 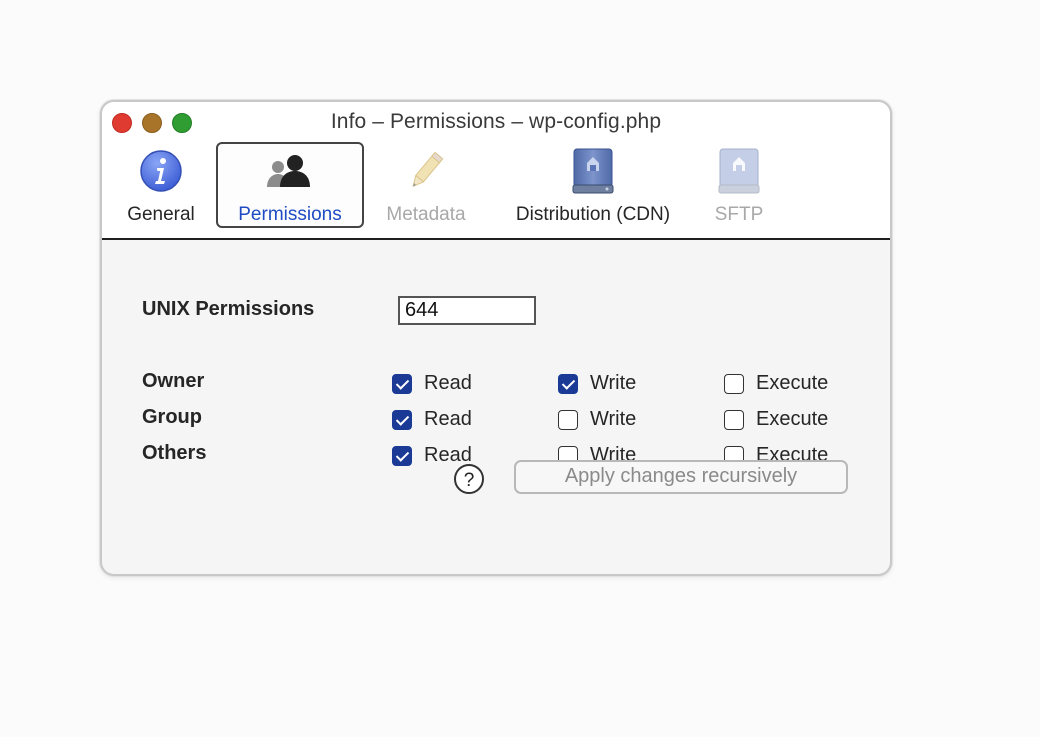 What do you see at coordinates (290, 214) in the screenshot?
I see `tab-permissions-label: Permissions` at bounding box center [290, 214].